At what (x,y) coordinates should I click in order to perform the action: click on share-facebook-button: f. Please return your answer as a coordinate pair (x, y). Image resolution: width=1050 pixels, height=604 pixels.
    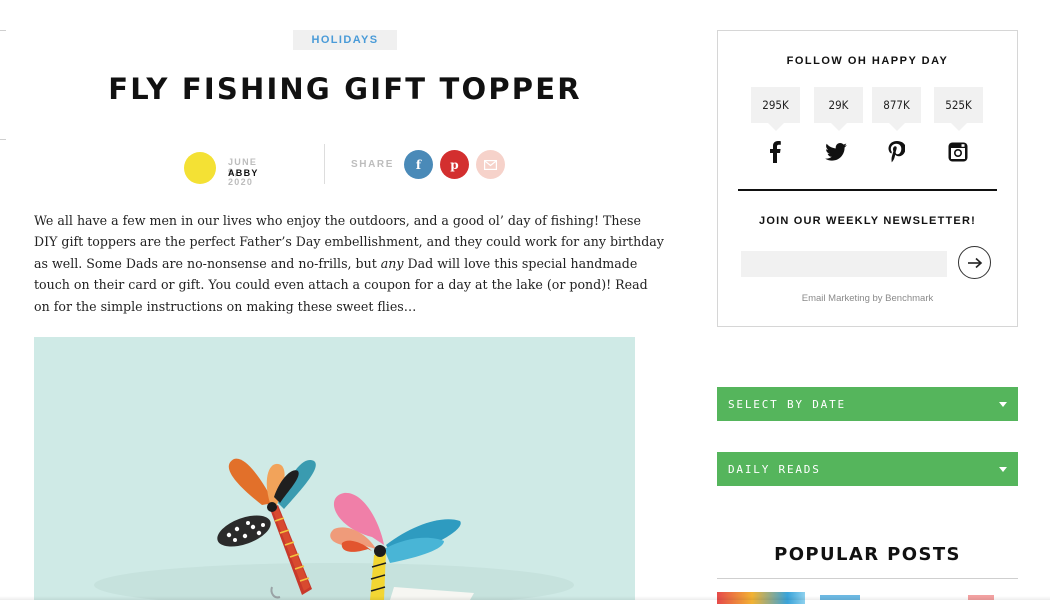
    Looking at the image, I should click on (418, 164).